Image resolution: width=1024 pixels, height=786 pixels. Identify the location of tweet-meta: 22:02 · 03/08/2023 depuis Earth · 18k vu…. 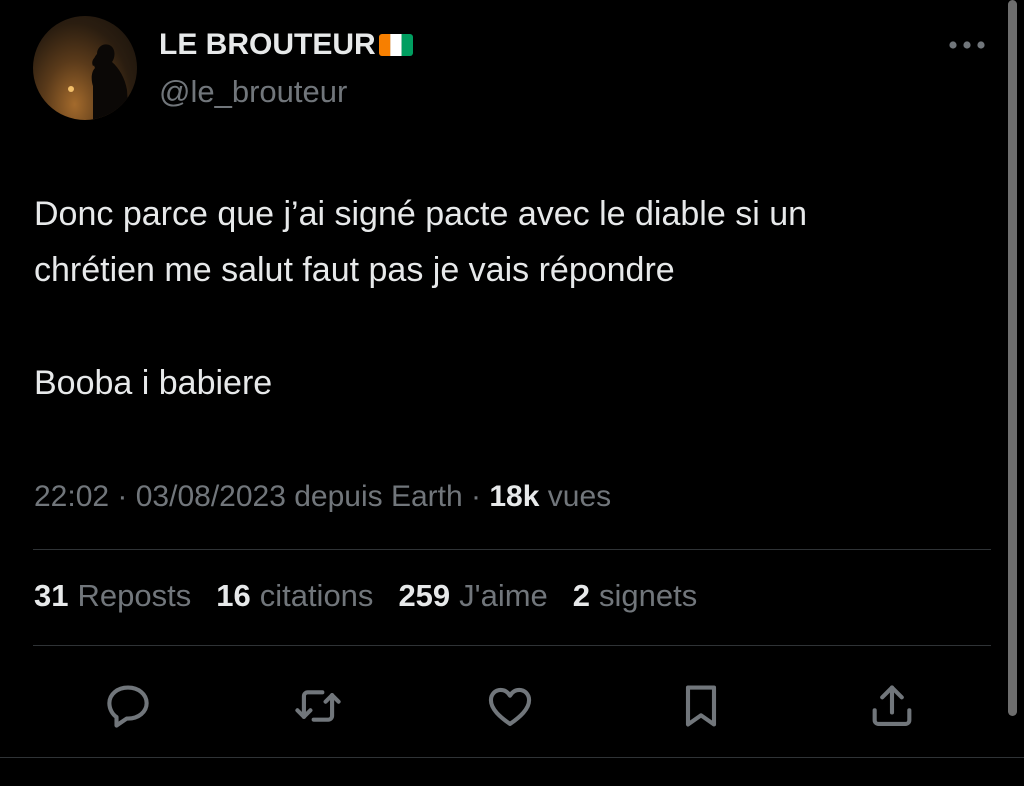
(322, 497).